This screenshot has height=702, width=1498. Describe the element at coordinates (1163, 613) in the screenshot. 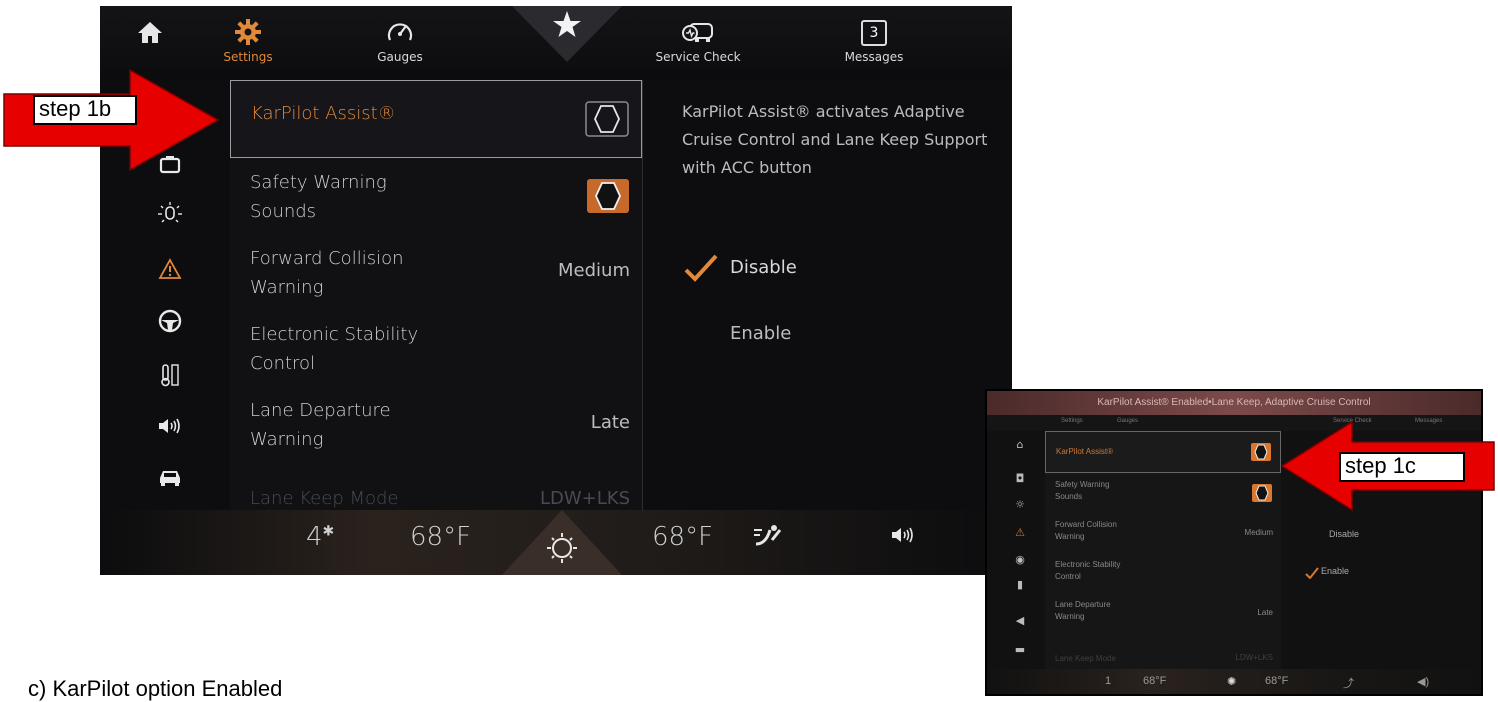

I see `inset-row-lane-departure: Lane Departure Warning Late` at that location.